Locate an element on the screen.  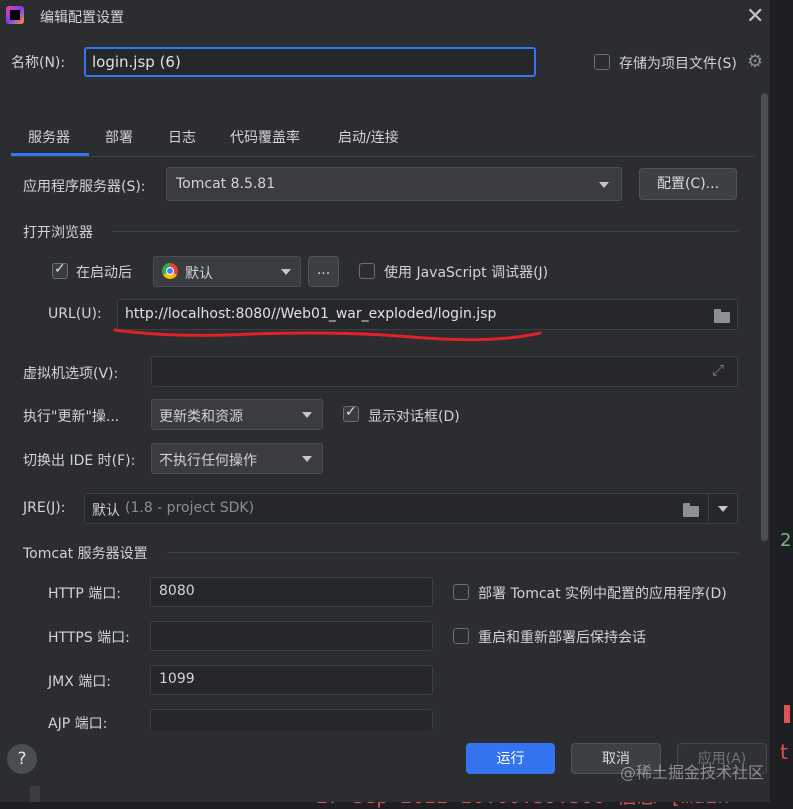
tomcat-settings-section-label: Tomcat 服务器设置 is located at coordinates (85, 554).